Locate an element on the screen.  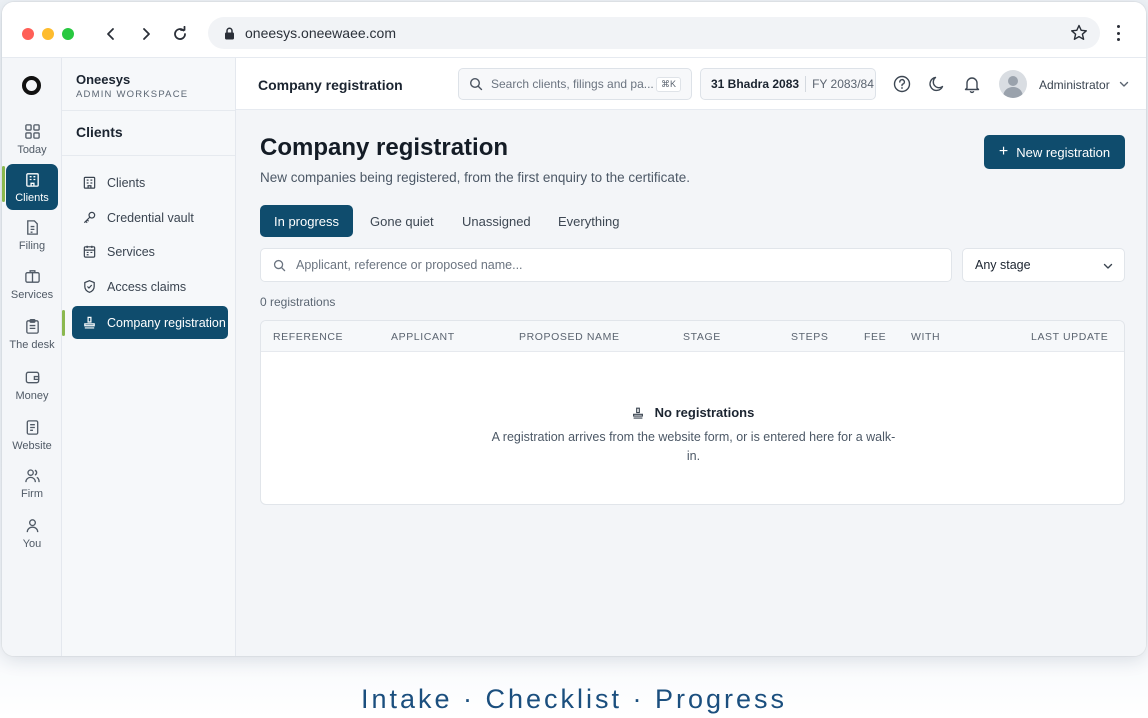
date-display: 31 Bhadra 2083 FY 2083/84 is located at coordinates (788, 84).